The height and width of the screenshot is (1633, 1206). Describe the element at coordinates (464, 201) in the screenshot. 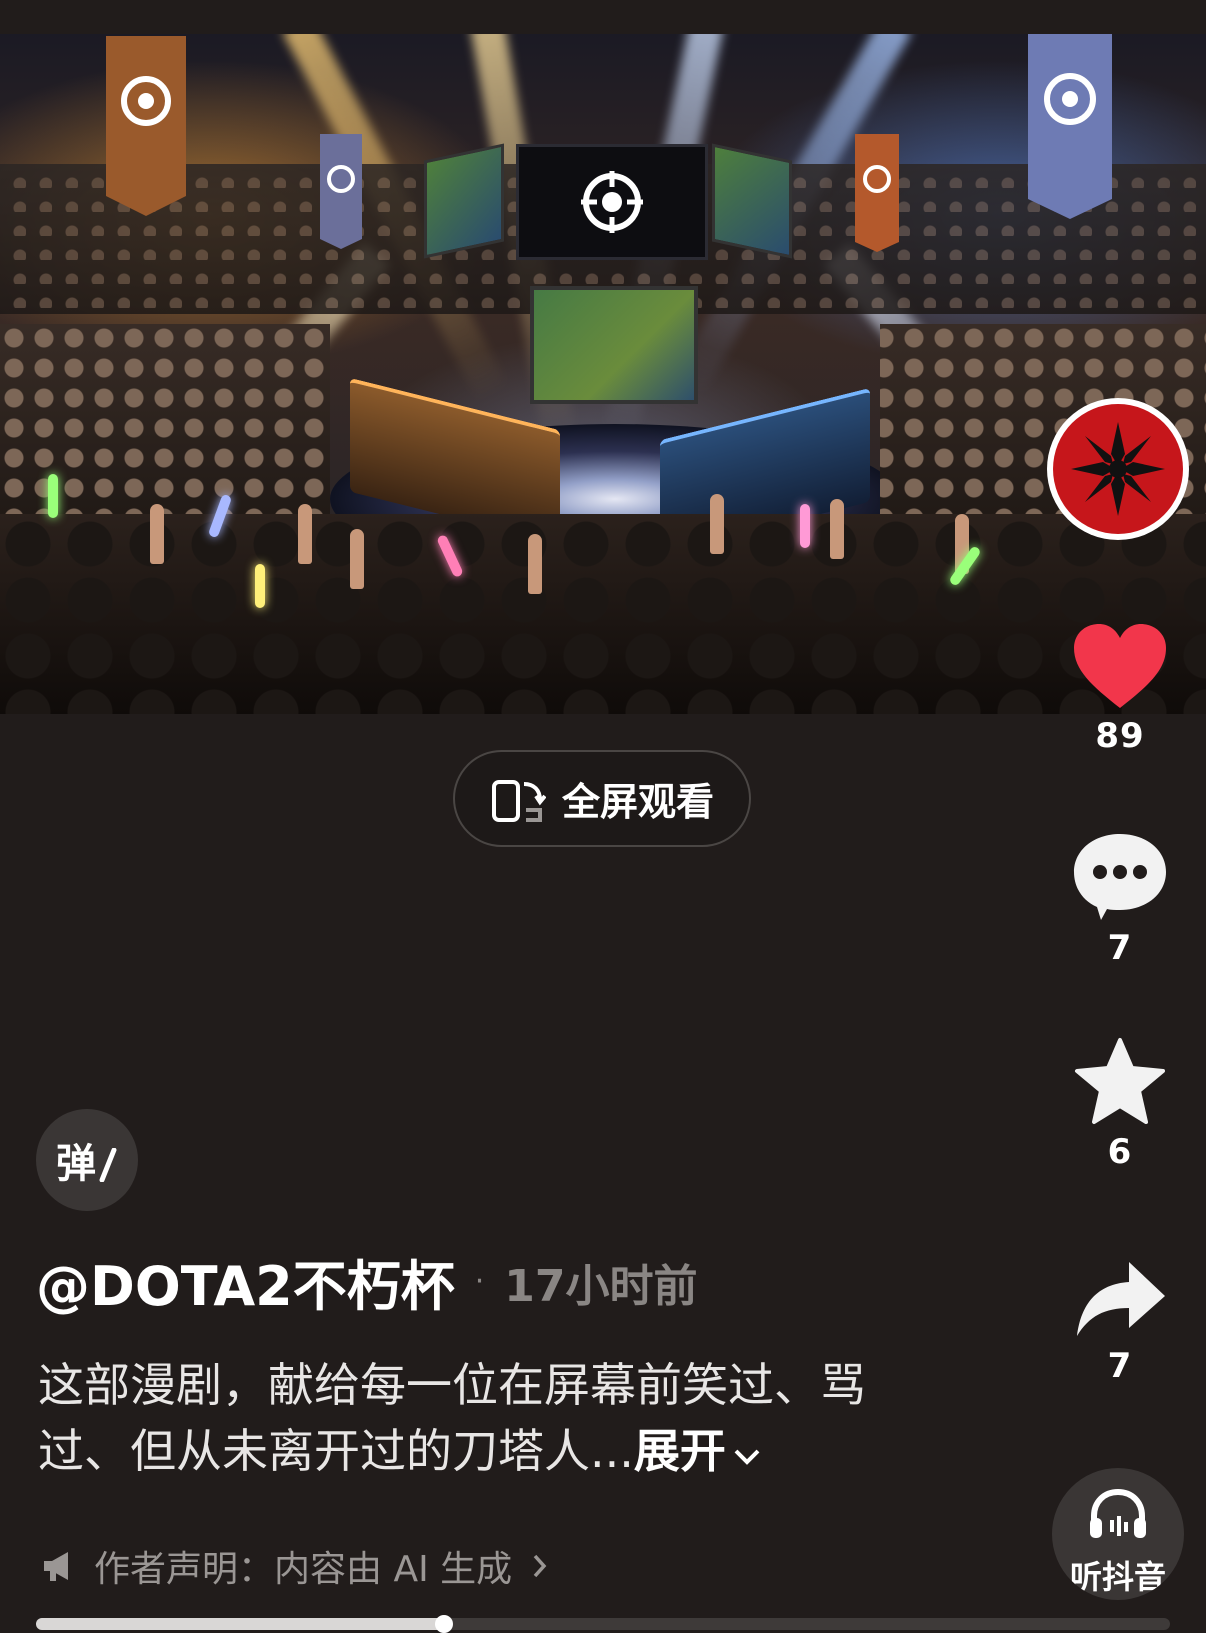

I see `side-screen-left` at that location.